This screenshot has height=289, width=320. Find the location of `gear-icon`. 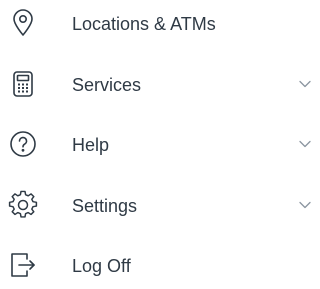

gear-icon is located at coordinates (23, 205).